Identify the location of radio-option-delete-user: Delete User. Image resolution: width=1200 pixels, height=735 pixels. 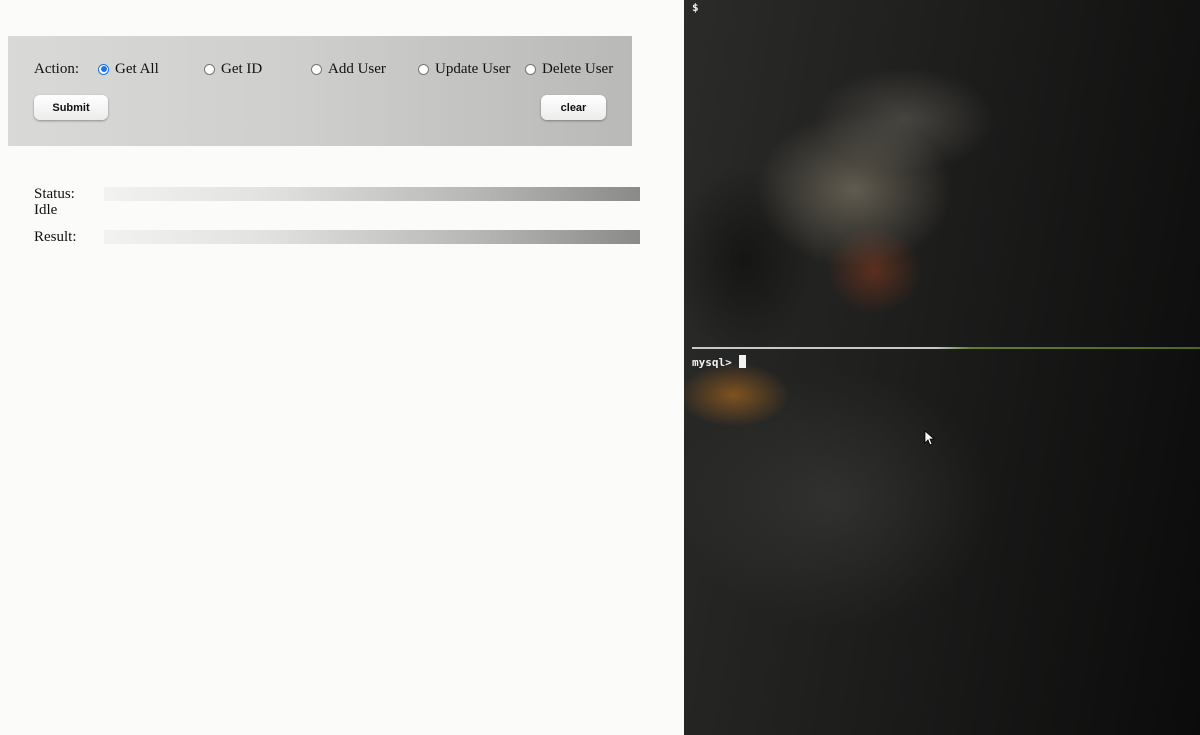
(569, 69).